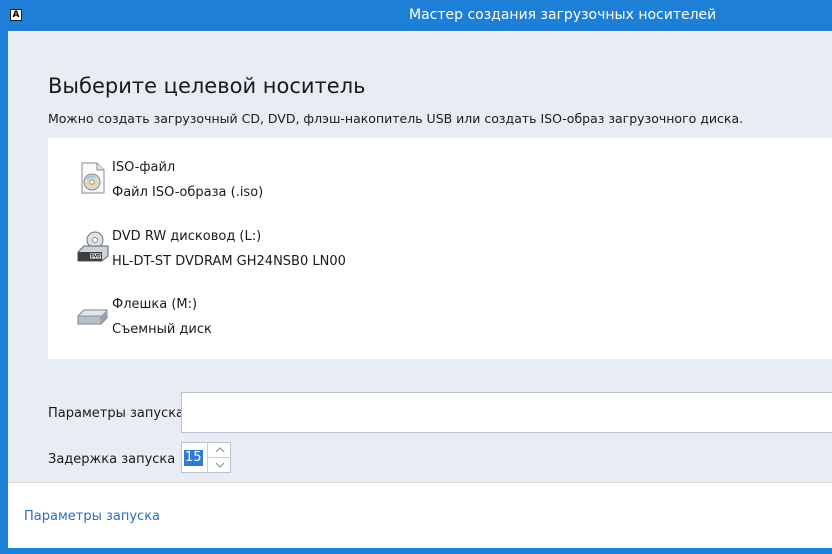 Image resolution: width=832 pixels, height=554 pixels. Describe the element at coordinates (93, 246) in the screenshot. I see `dvd-drive-icon: DVD` at that location.